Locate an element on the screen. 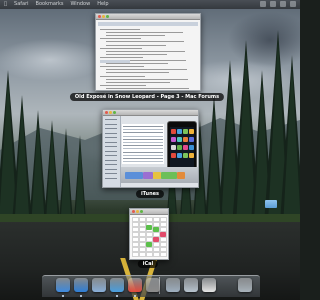 The width and height of the screenshot is (320, 300). iphone-device-icon is located at coordinates (182, 147).